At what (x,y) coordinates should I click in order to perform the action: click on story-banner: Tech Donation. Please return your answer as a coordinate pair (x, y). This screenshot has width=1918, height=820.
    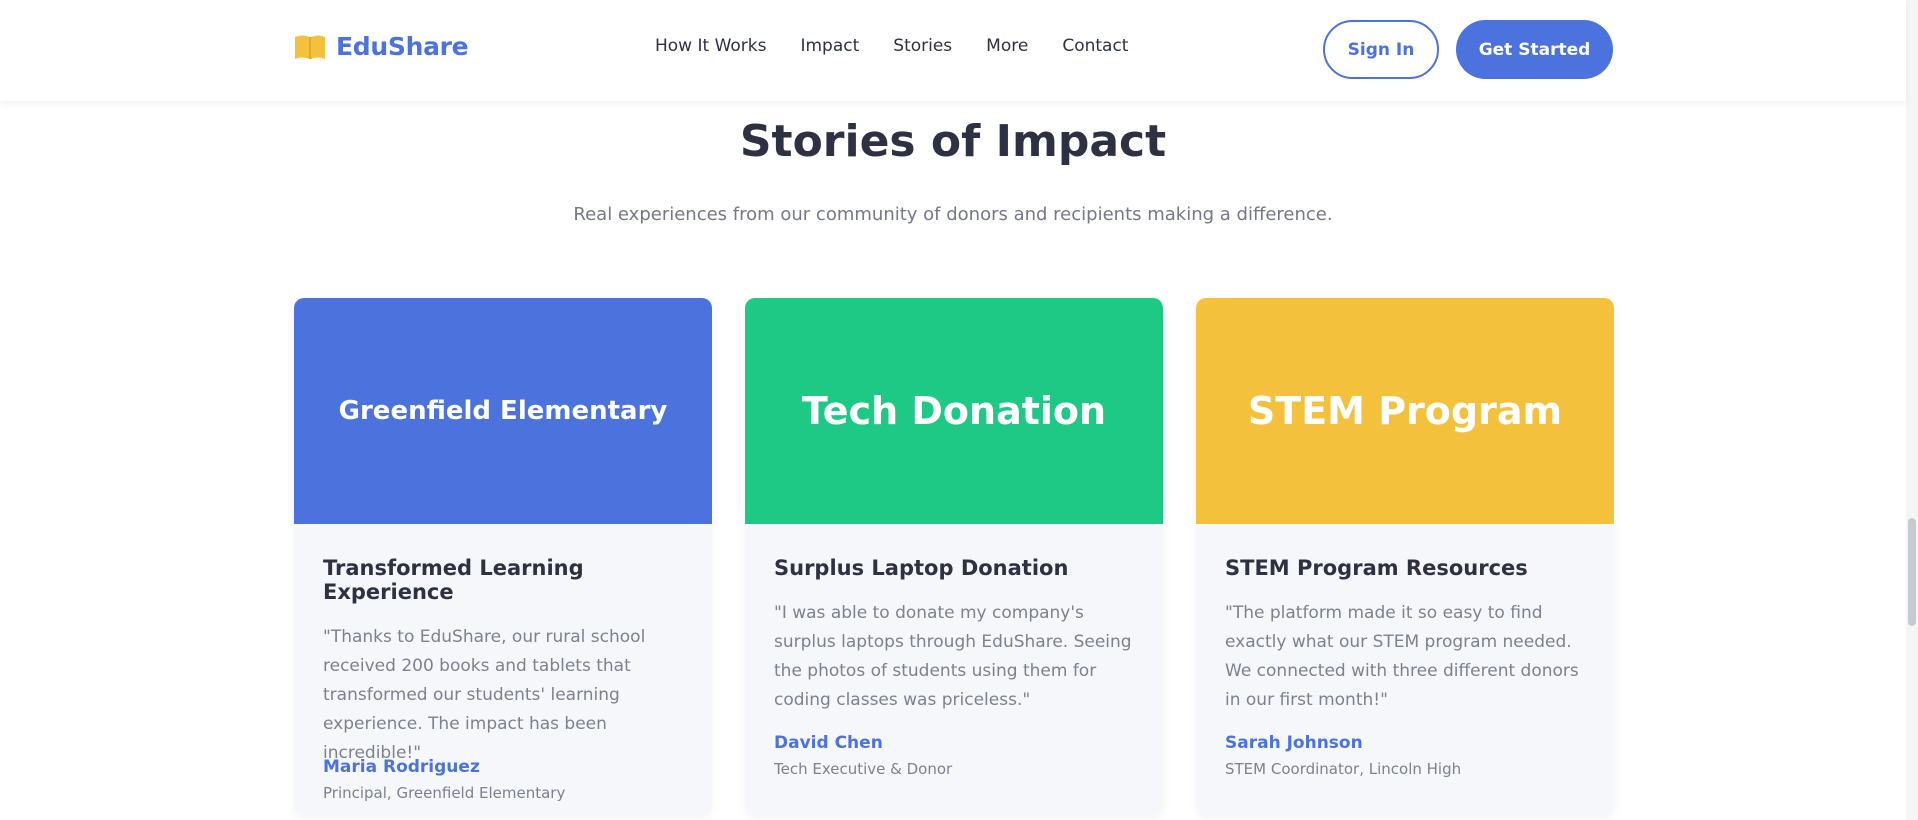
    Looking at the image, I should click on (954, 411).